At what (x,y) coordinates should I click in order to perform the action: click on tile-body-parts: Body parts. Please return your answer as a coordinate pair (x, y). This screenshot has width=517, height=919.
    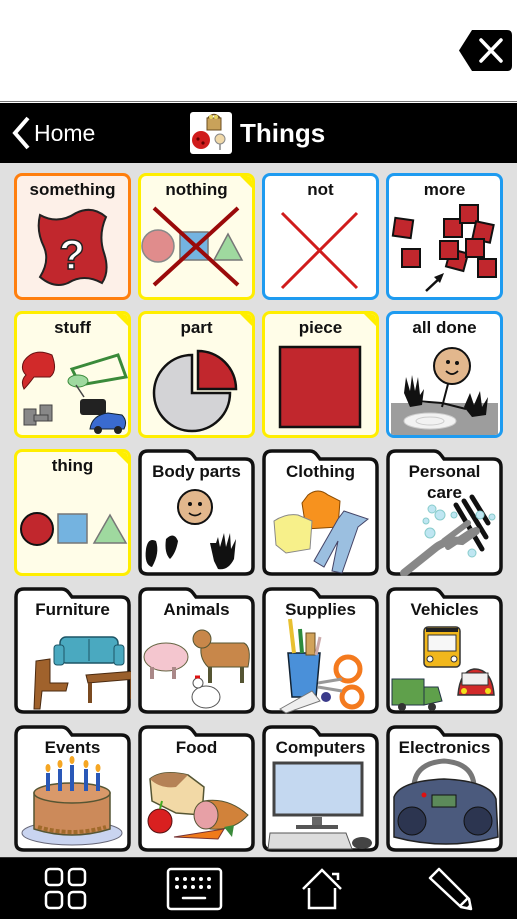
    Looking at the image, I should click on (196, 512).